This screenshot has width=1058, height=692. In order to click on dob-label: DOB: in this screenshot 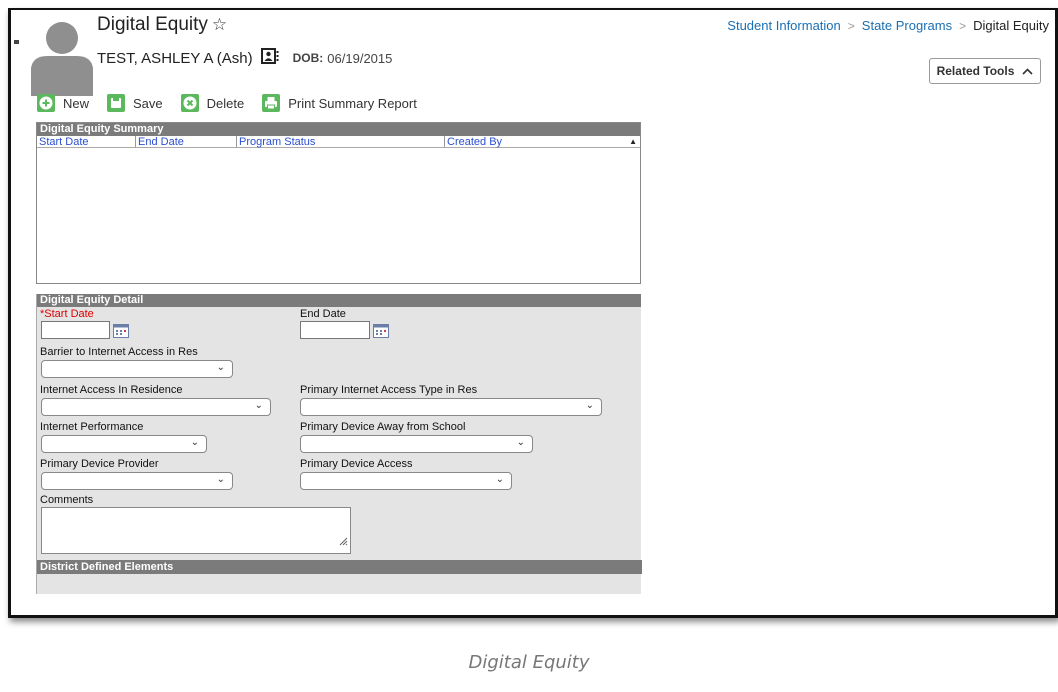, I will do `click(308, 58)`.